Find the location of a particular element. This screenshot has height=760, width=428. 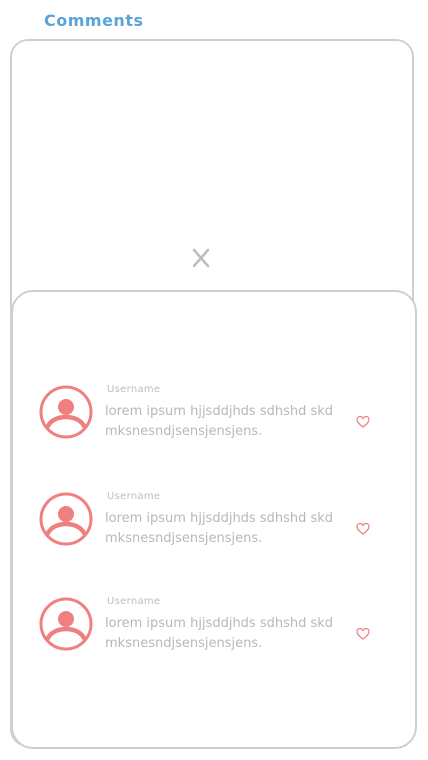

page-title: Comments is located at coordinates (94, 20).